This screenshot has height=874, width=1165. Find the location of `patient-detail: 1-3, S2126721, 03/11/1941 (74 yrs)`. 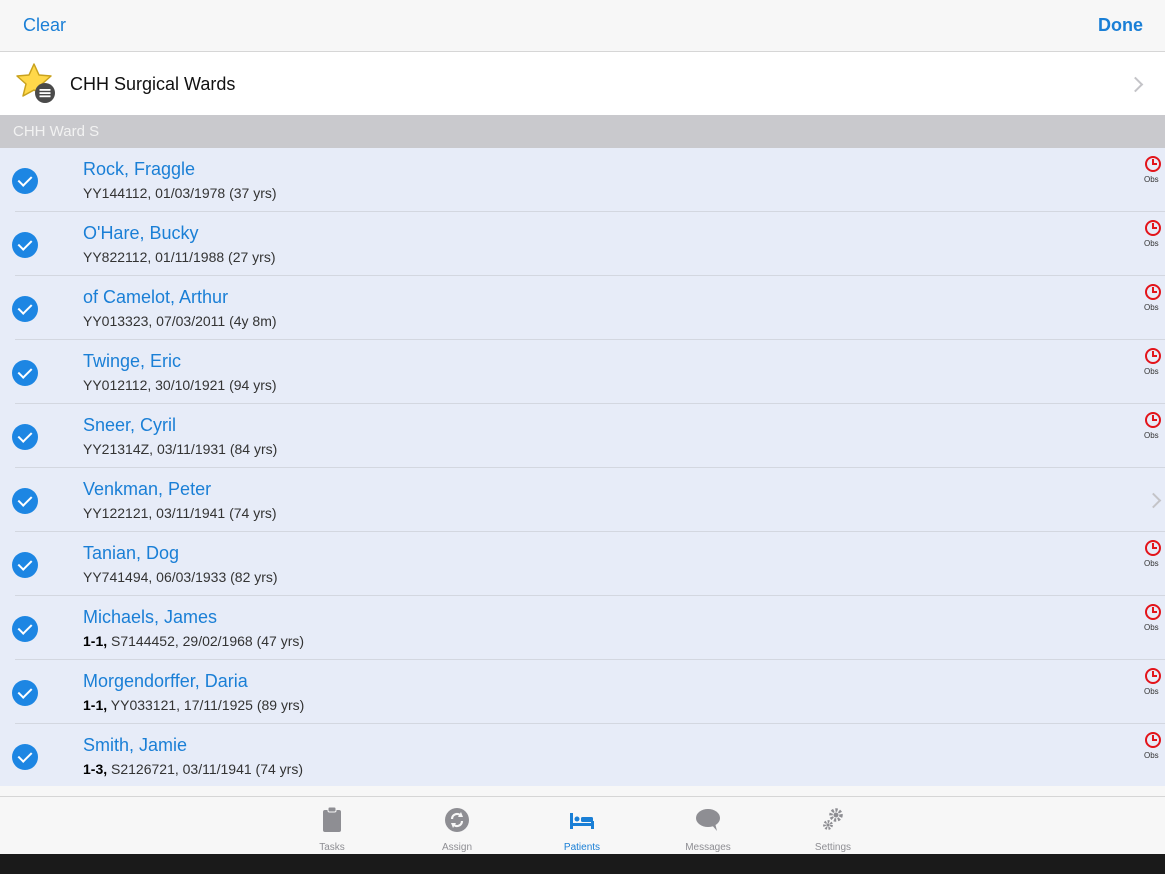

patient-detail: 1-3, S2126721, 03/11/1941 (74 yrs) is located at coordinates (193, 769).